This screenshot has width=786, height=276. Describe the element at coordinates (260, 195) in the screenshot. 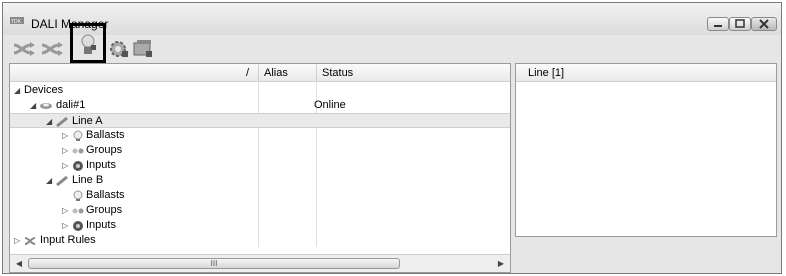

I see `tree-row-ballasts: Ballasts` at that location.